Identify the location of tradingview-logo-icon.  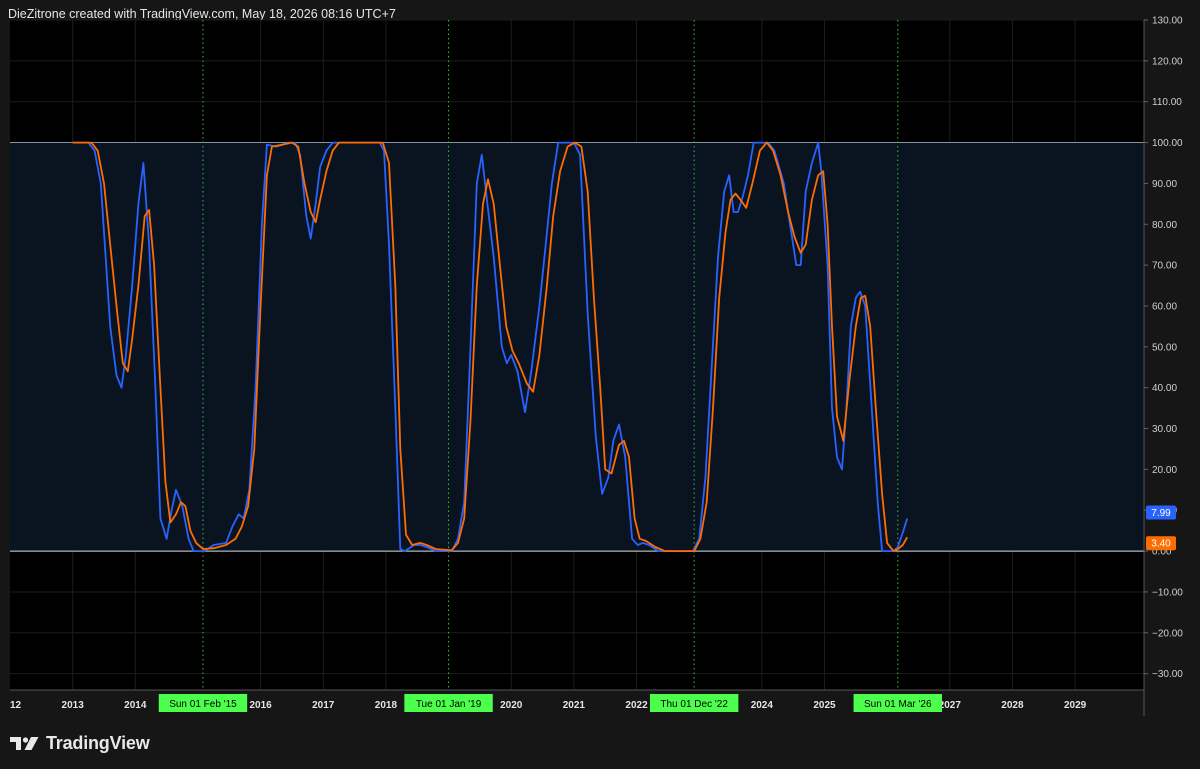
(24, 743).